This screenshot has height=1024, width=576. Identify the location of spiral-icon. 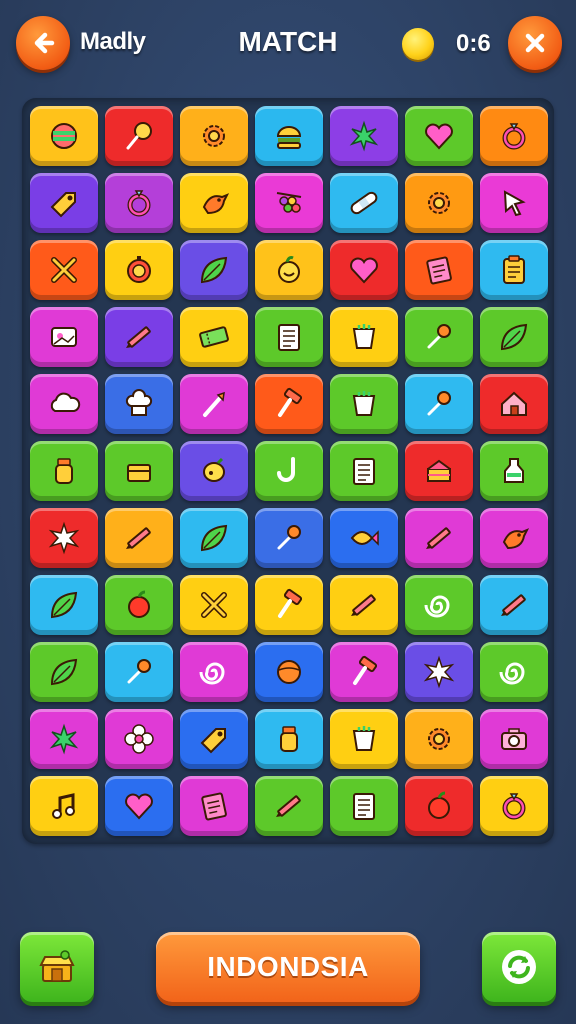
(212, 673).